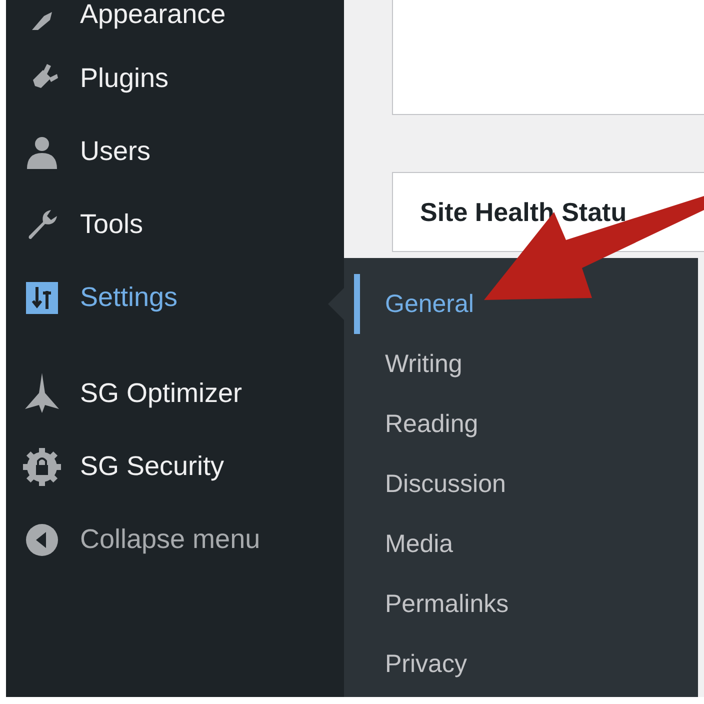 Image resolution: width=704 pixels, height=704 pixels. Describe the element at coordinates (183, 78) in the screenshot. I see `menu-item: Plugins` at that location.